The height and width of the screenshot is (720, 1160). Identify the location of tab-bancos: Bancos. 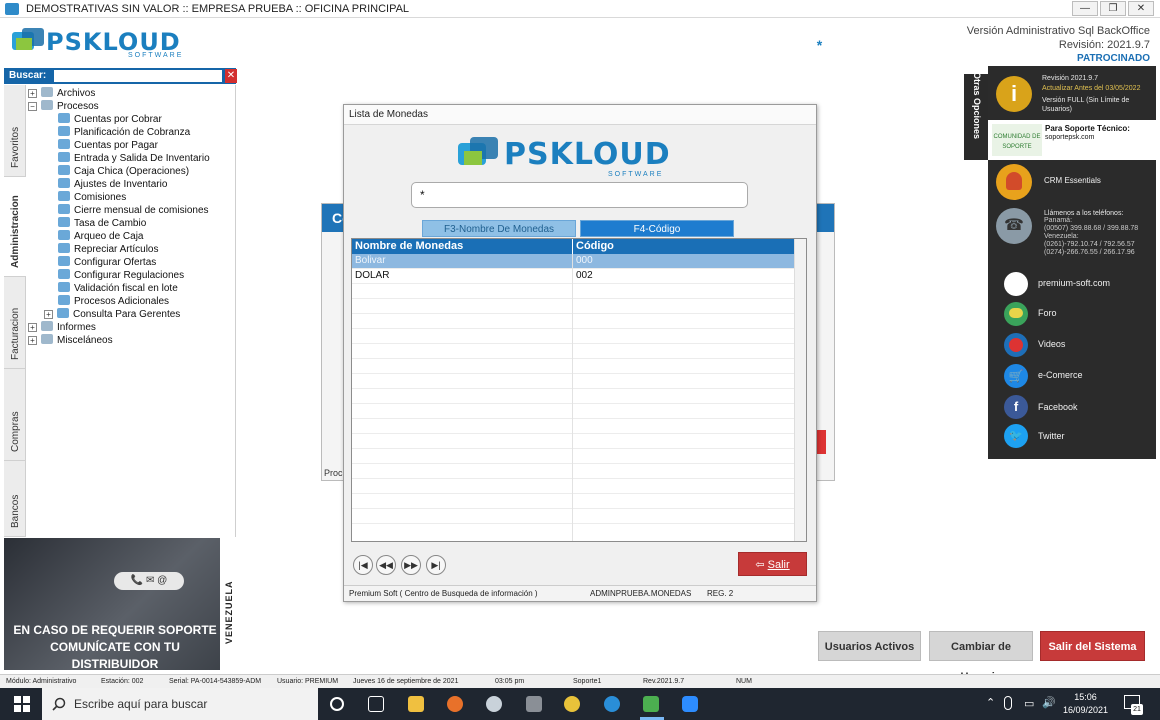
(15, 499).